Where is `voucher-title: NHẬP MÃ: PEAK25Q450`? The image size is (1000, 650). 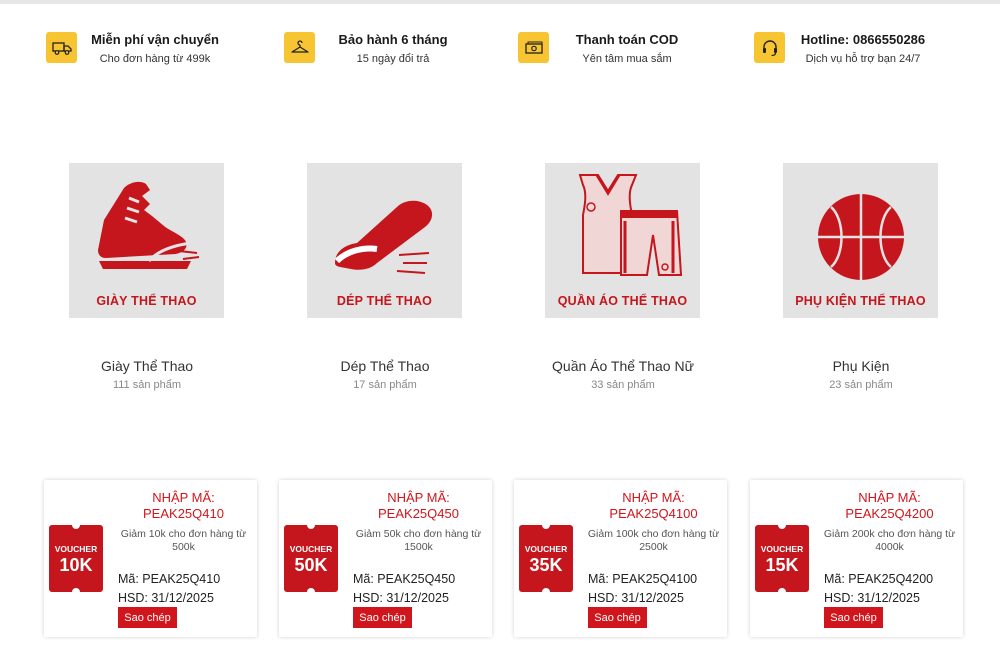 voucher-title: NHẬP MÃ: PEAK25Q450 is located at coordinates (418, 506).